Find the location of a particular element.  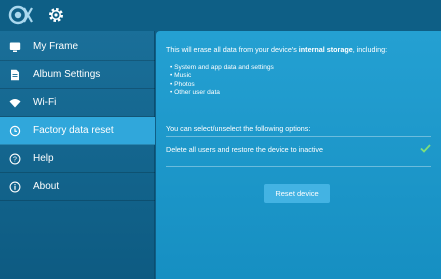

sidebar-item-label: My Frame is located at coordinates (55, 46).